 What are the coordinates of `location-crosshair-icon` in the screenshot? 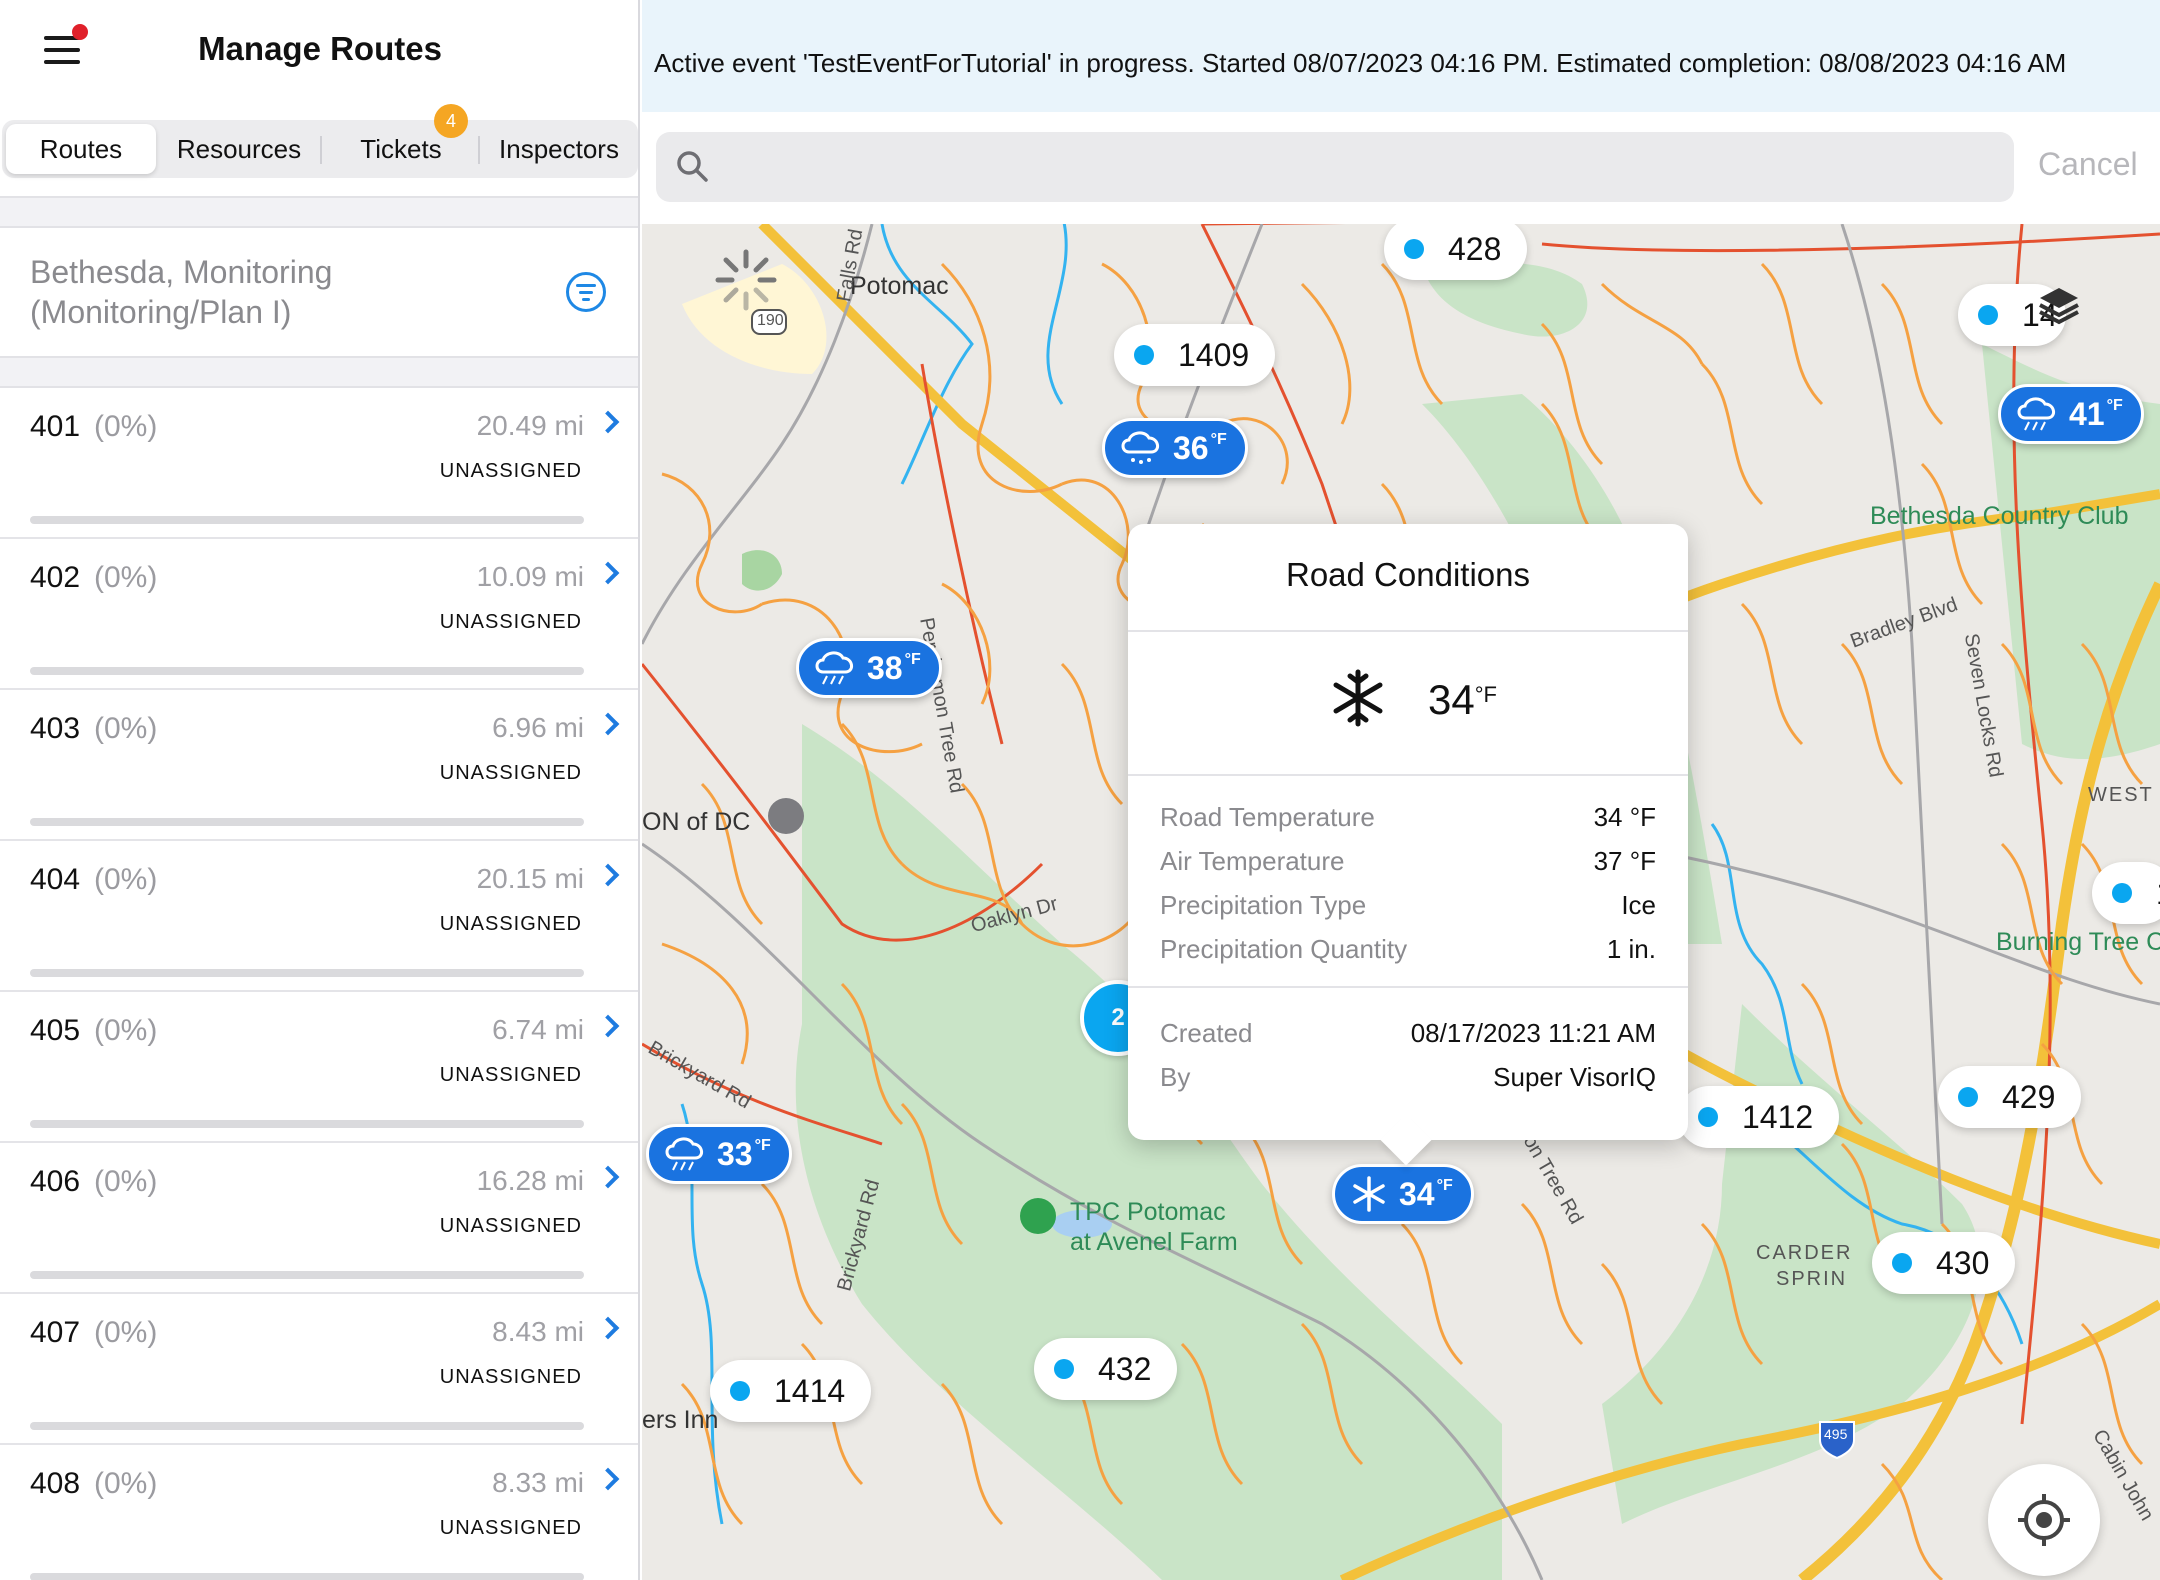 It's located at (2044, 1520).